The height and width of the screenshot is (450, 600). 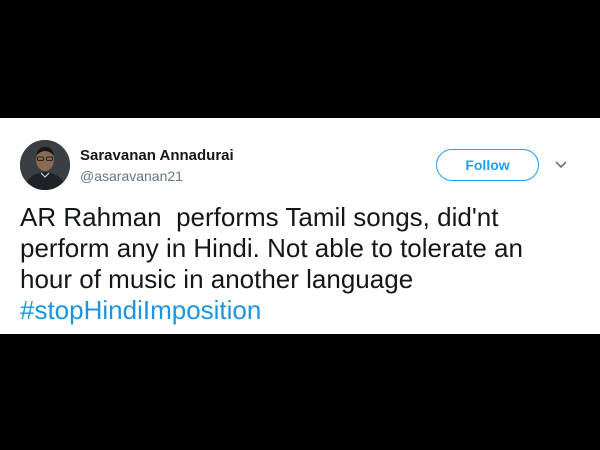 I want to click on author-handle: @asaravanan21, so click(x=131, y=176).